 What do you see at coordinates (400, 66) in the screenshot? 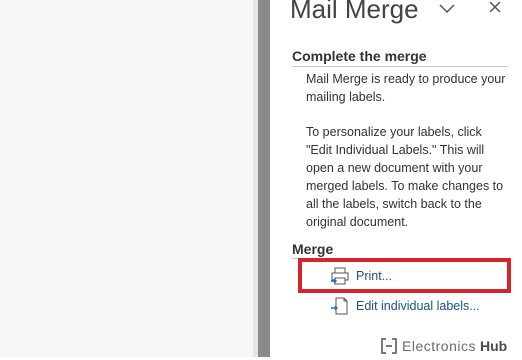
I see `section-divider` at bounding box center [400, 66].